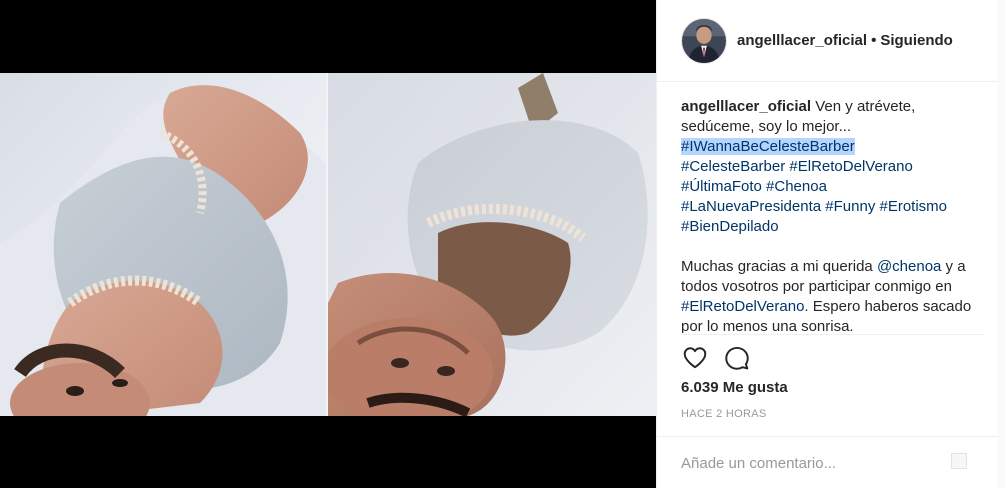 This screenshot has height=488, width=1006. I want to click on hashtag-link: #IWannaBeCelesteBarber, so click(768, 146).